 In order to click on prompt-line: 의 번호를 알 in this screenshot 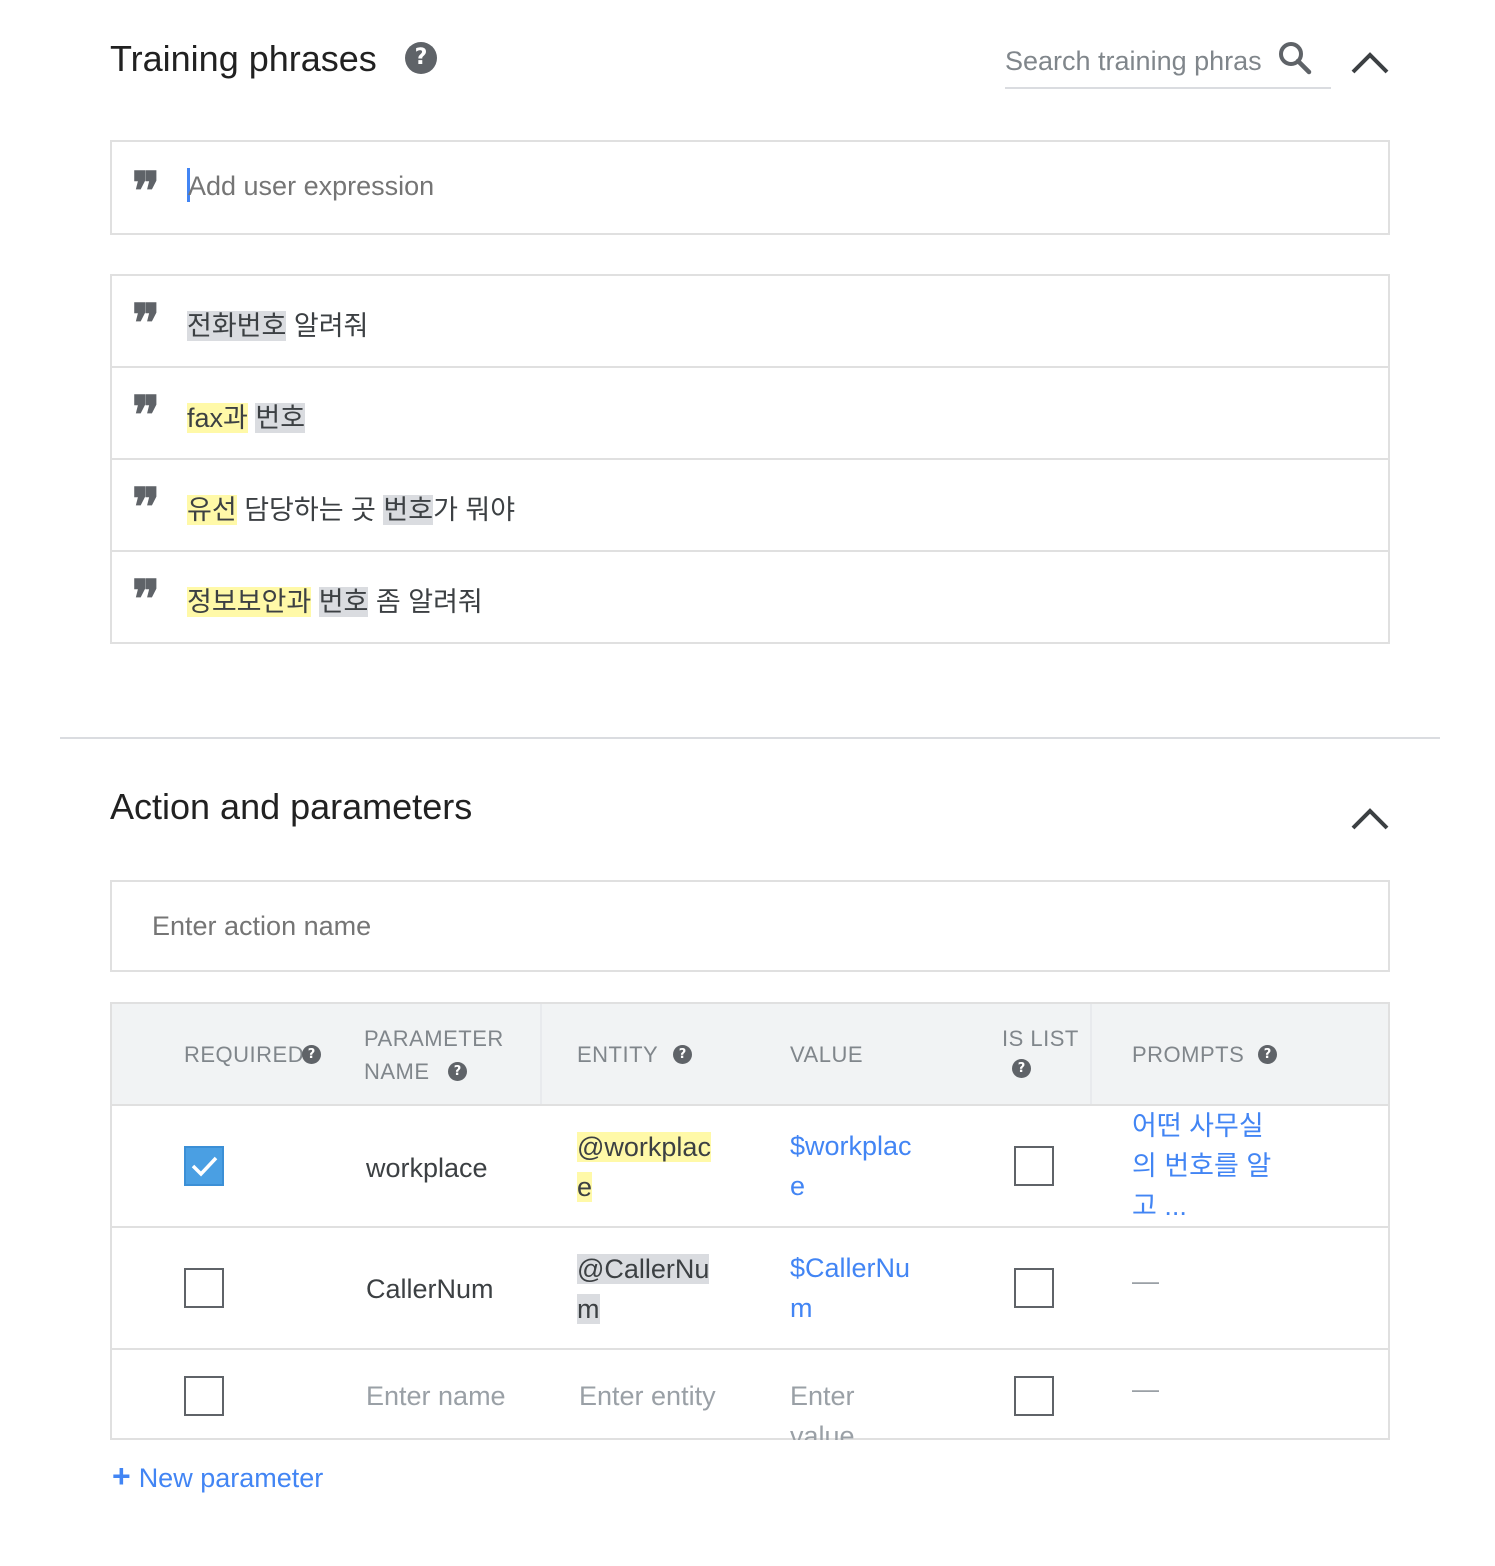, I will do `click(1202, 1166)`.